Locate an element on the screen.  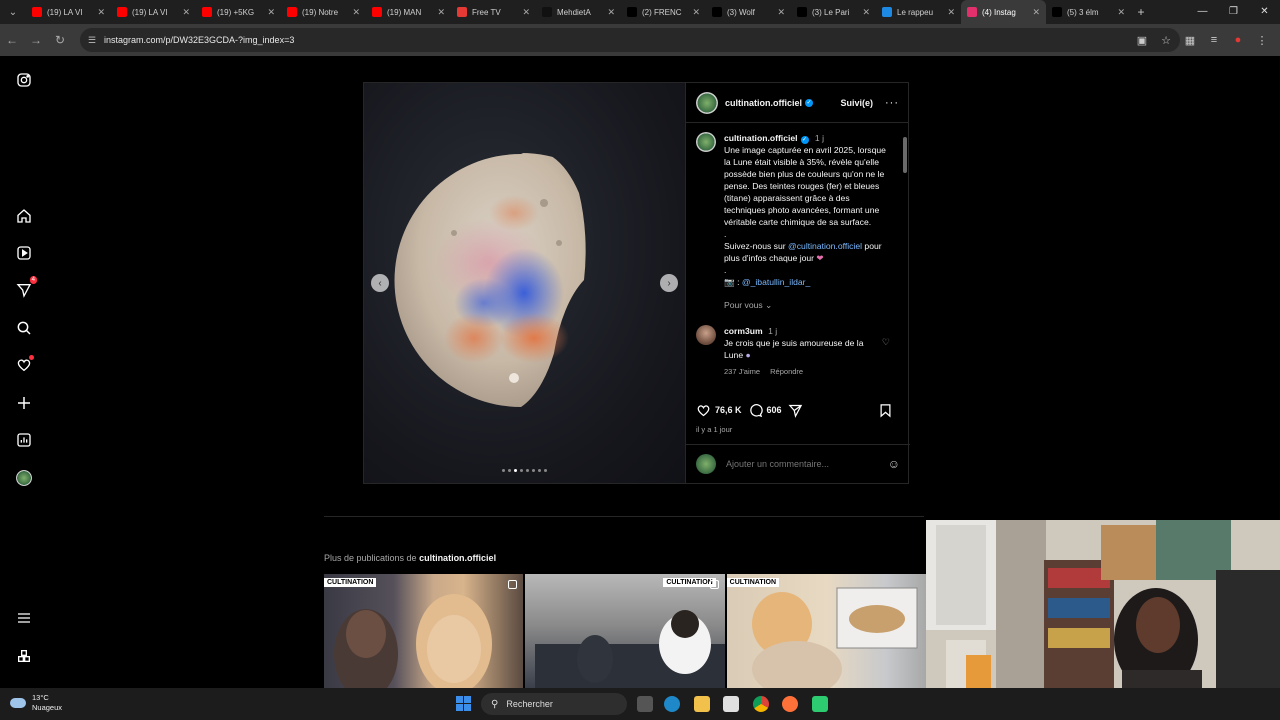
caption-username: cultination.officiel is located at coordinates (761, 138).